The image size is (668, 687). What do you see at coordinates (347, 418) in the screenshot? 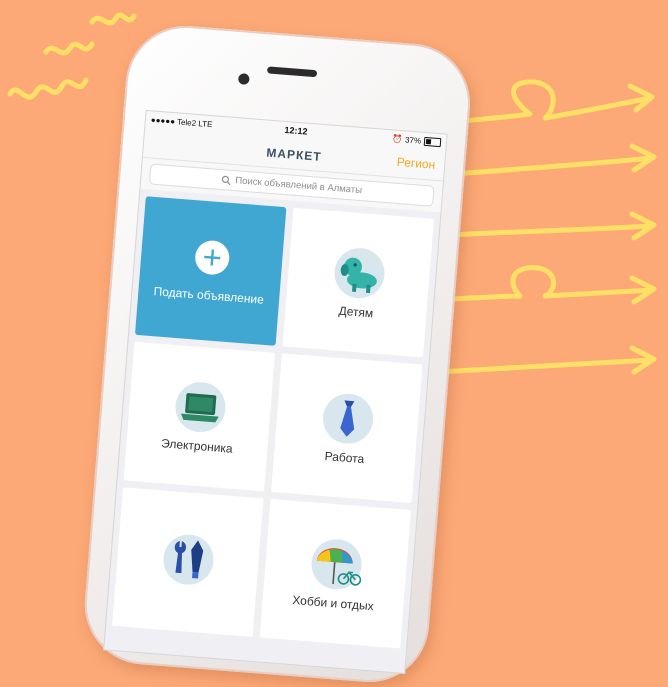
I see `tie-icon` at bounding box center [347, 418].